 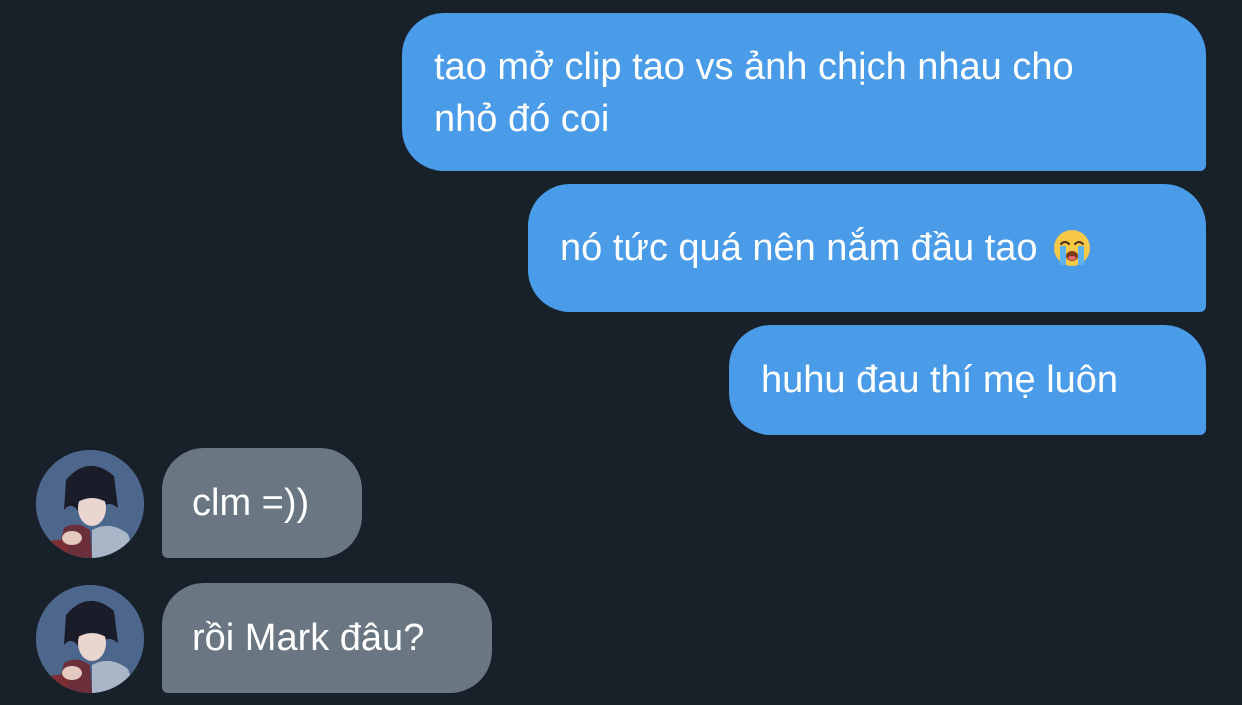 What do you see at coordinates (940, 380) in the screenshot?
I see `message-text: huhu đau thí mẹ luôn` at bounding box center [940, 380].